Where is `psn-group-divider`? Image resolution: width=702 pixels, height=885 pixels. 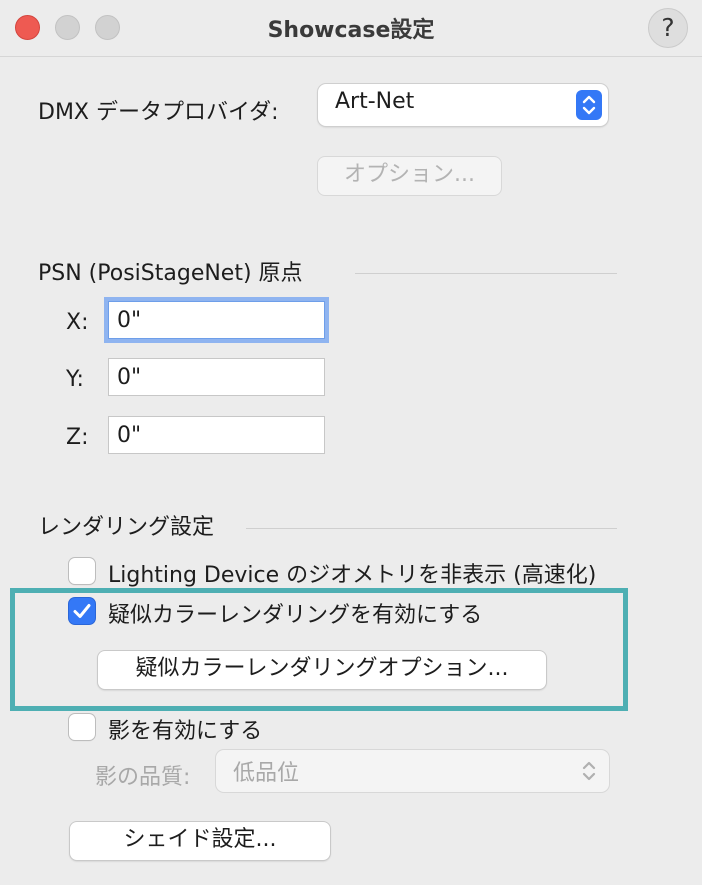 psn-group-divider is located at coordinates (486, 273).